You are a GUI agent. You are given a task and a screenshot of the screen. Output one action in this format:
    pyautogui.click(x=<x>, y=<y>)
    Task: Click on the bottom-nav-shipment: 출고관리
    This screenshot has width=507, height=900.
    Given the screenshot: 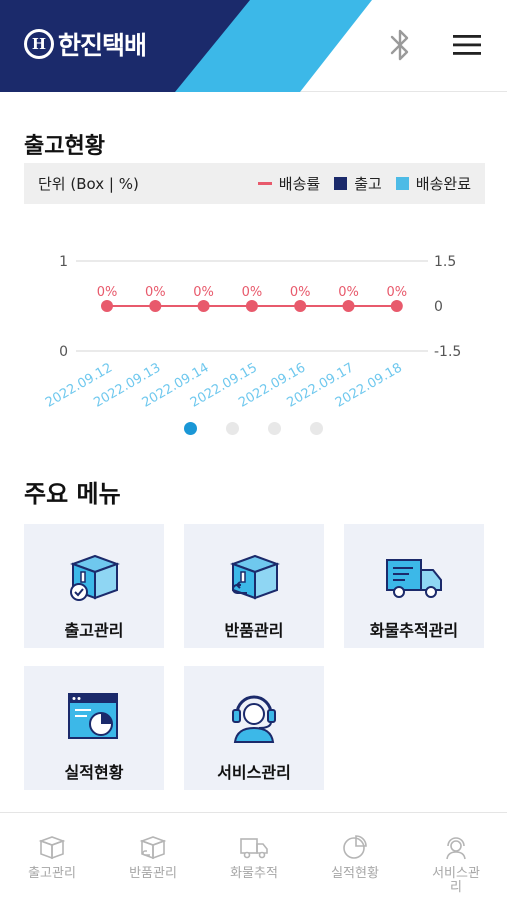 What is the action you would take?
    pyautogui.click(x=52, y=856)
    